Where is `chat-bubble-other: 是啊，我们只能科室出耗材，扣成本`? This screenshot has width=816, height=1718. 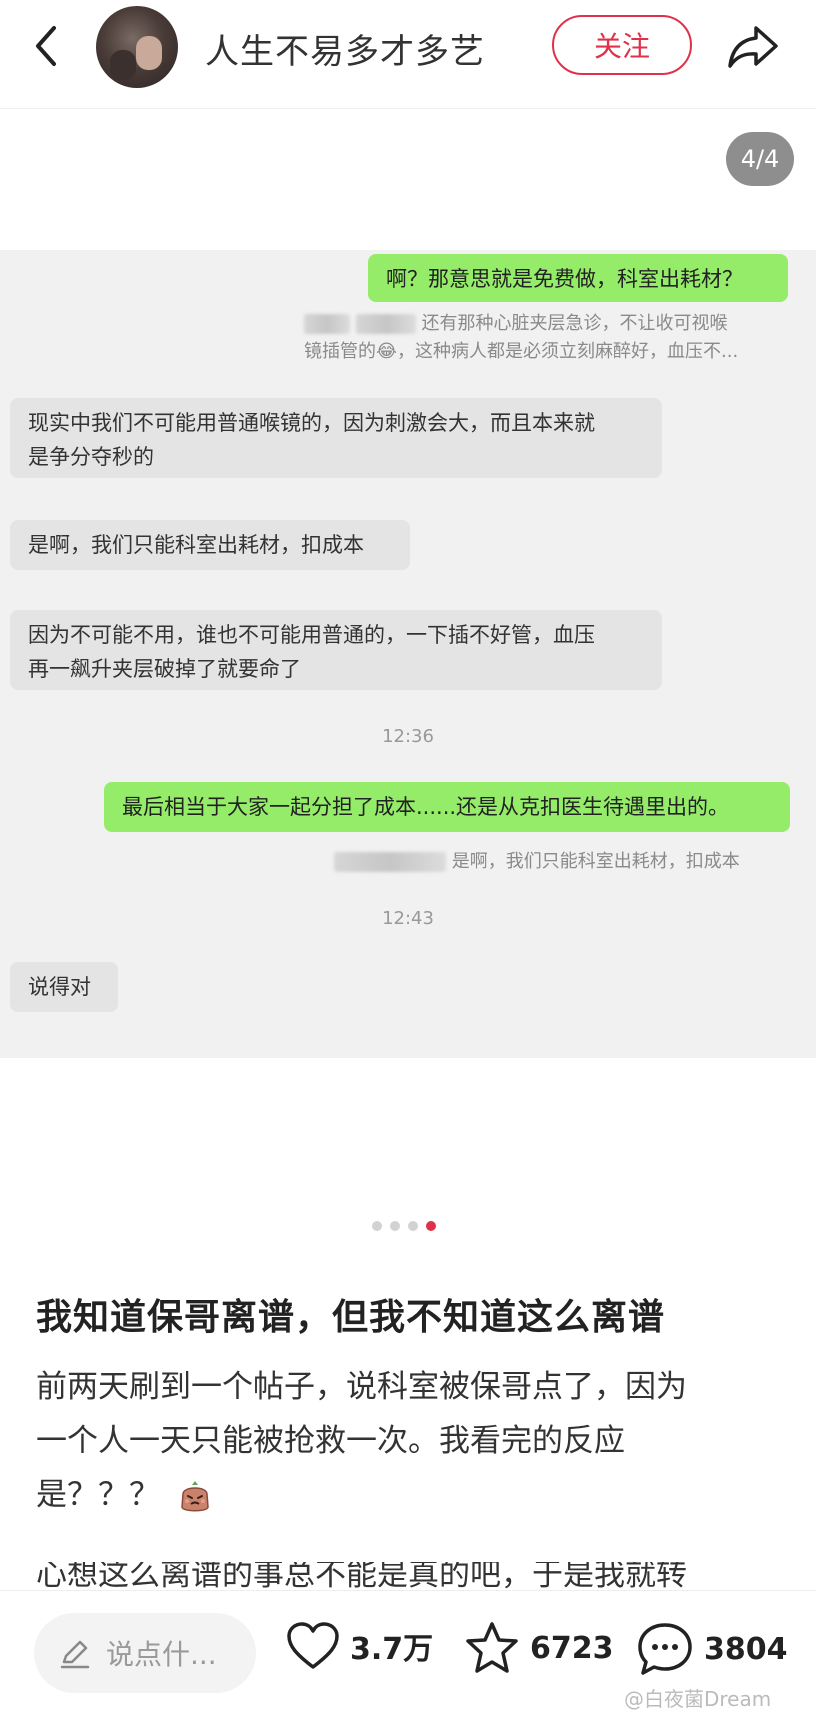
chat-bubble-other: 是啊，我们只能科室出耗材，扣成本 is located at coordinates (210, 545).